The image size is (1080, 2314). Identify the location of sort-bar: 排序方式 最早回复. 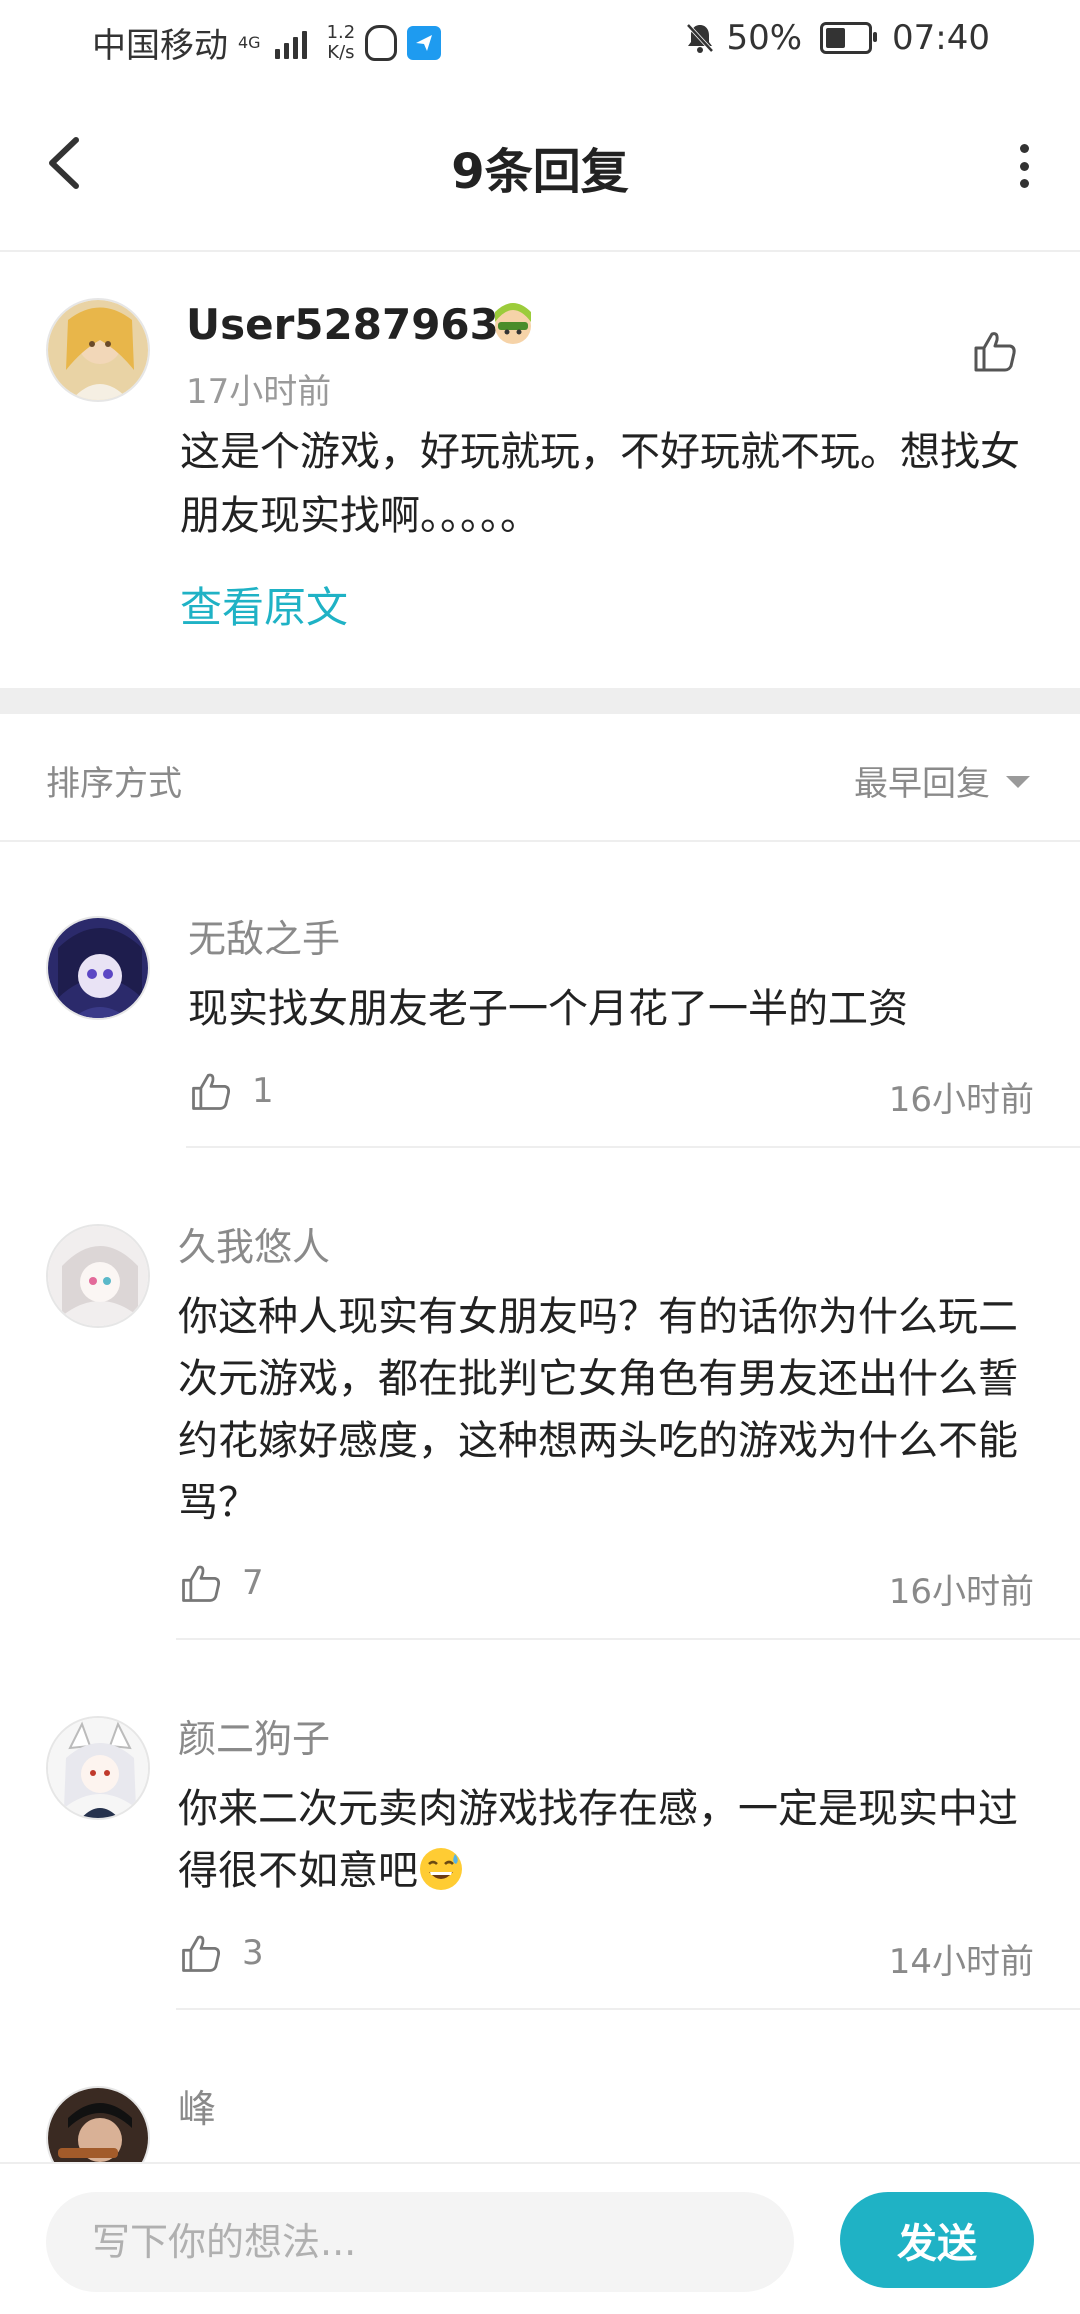
(540, 778).